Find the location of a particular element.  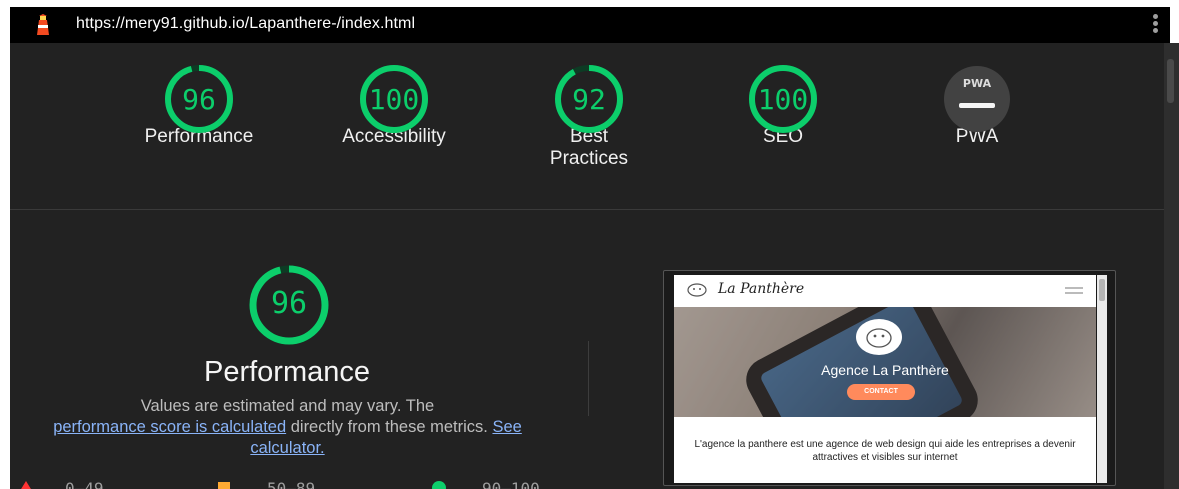

hero-banner: Agence La Panthère CONTACT is located at coordinates (885, 362).